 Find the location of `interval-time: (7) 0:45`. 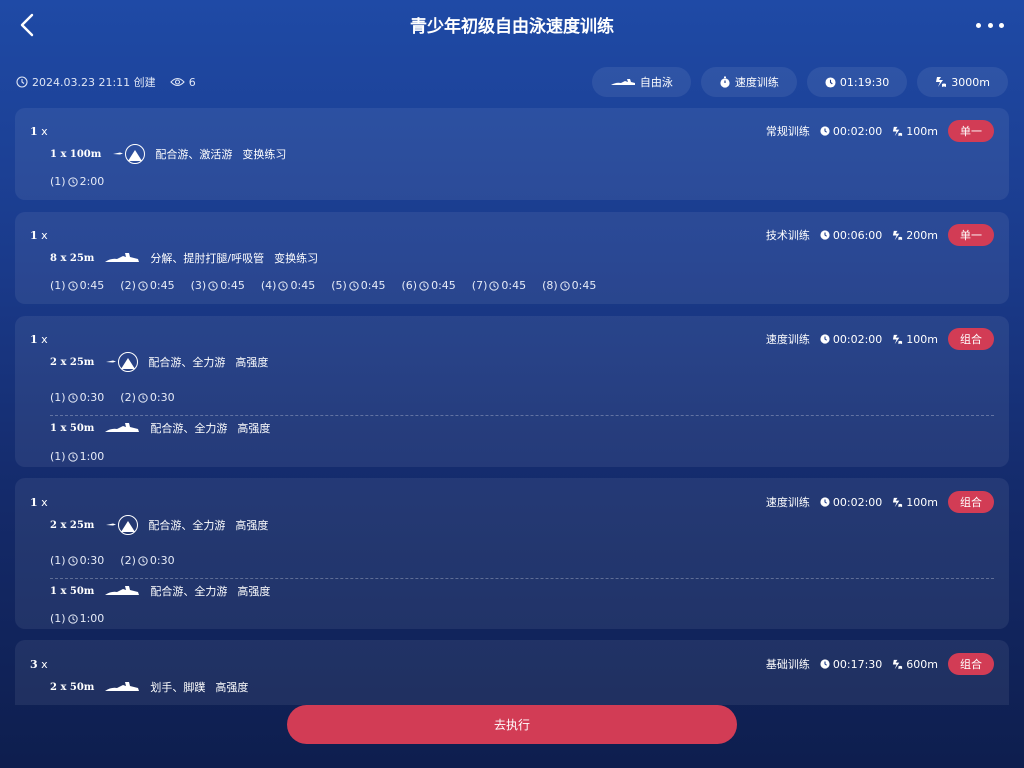

interval-time: (7) 0:45 is located at coordinates (499, 285).